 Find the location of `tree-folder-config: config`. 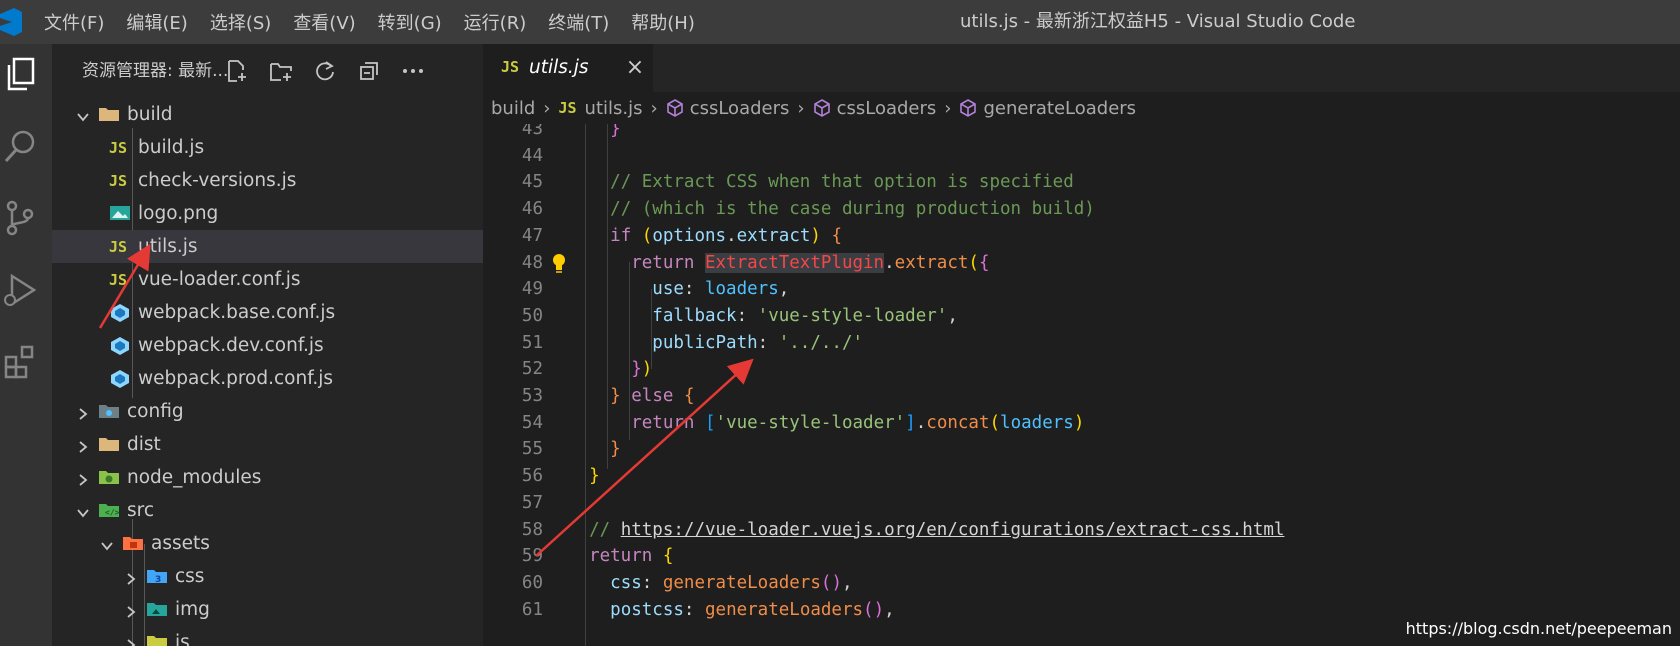

tree-folder-config: config is located at coordinates (267, 411).